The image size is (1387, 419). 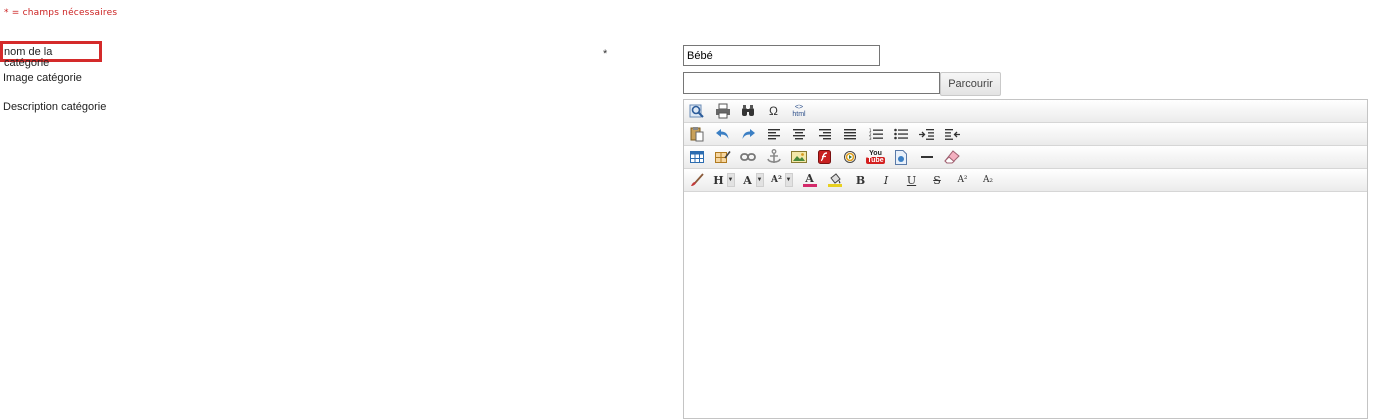 I want to click on font-color-bar, so click(x=809, y=185).